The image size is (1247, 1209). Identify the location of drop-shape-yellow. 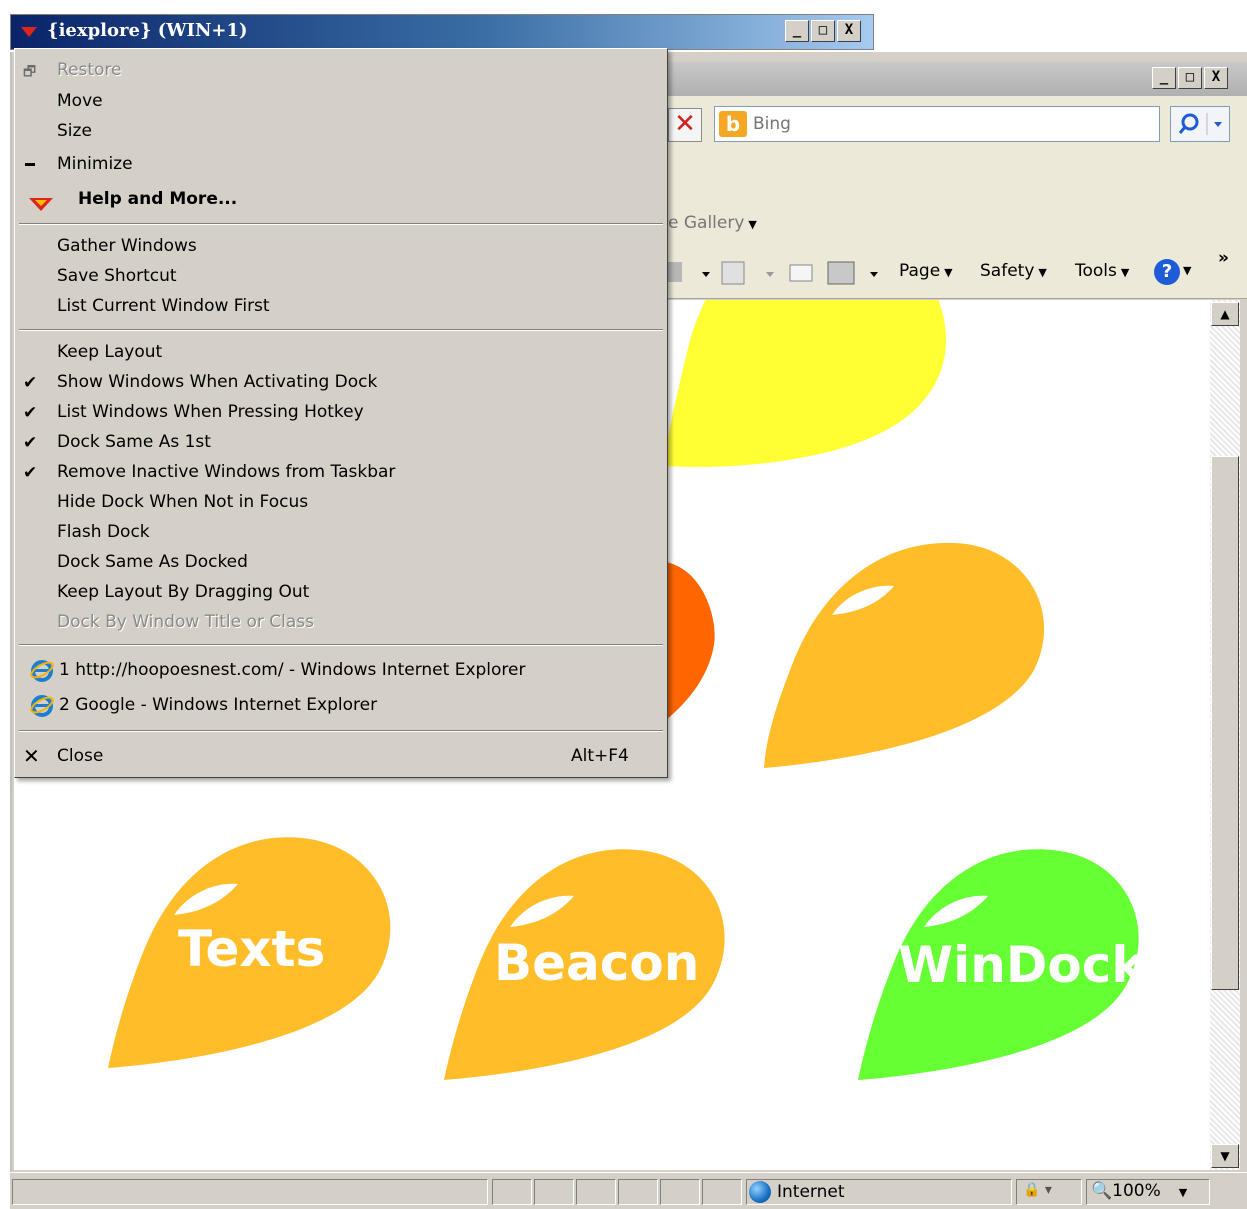
(805, 383).